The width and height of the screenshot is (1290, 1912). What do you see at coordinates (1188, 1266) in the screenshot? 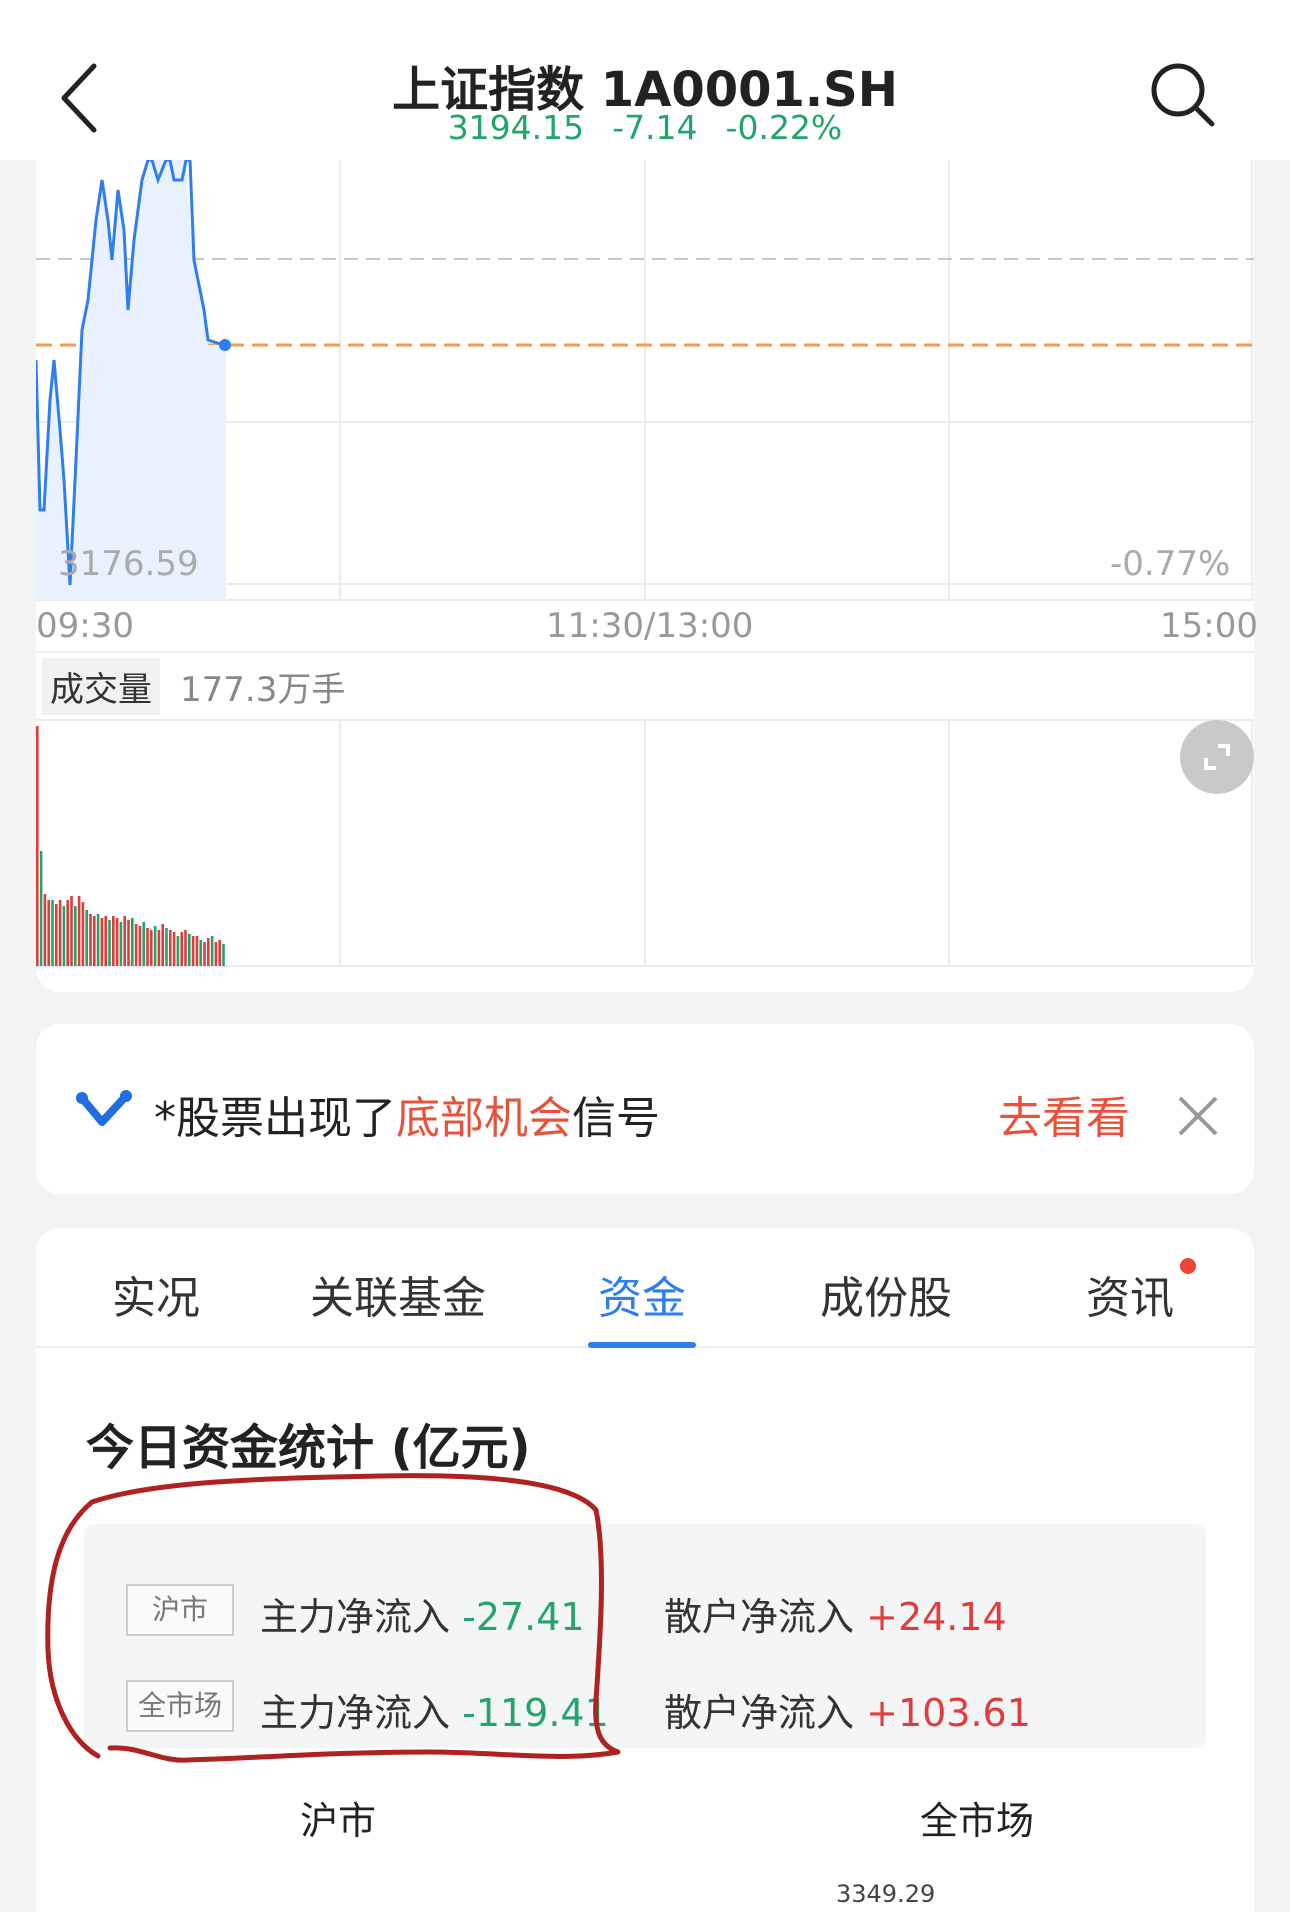
I see `unread-badge` at bounding box center [1188, 1266].